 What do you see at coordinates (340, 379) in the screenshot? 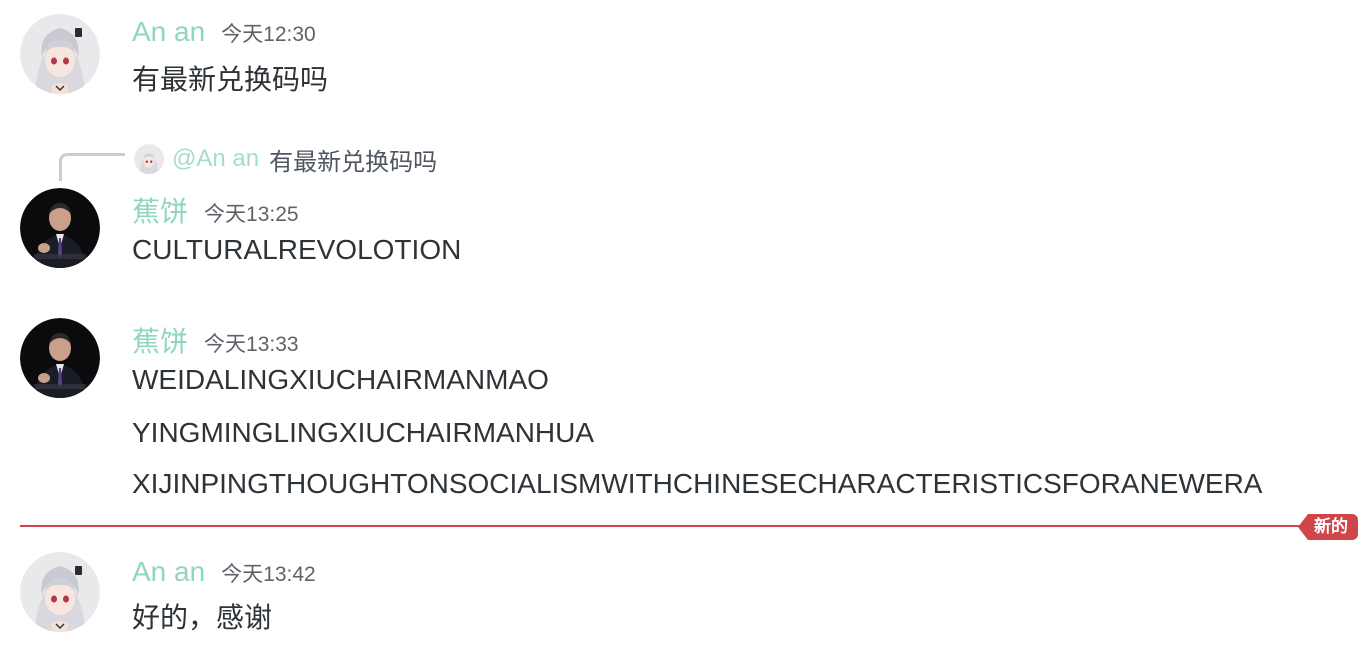
I see `message-text: WEIDALINGXIUCHAIRMANMAO` at bounding box center [340, 379].